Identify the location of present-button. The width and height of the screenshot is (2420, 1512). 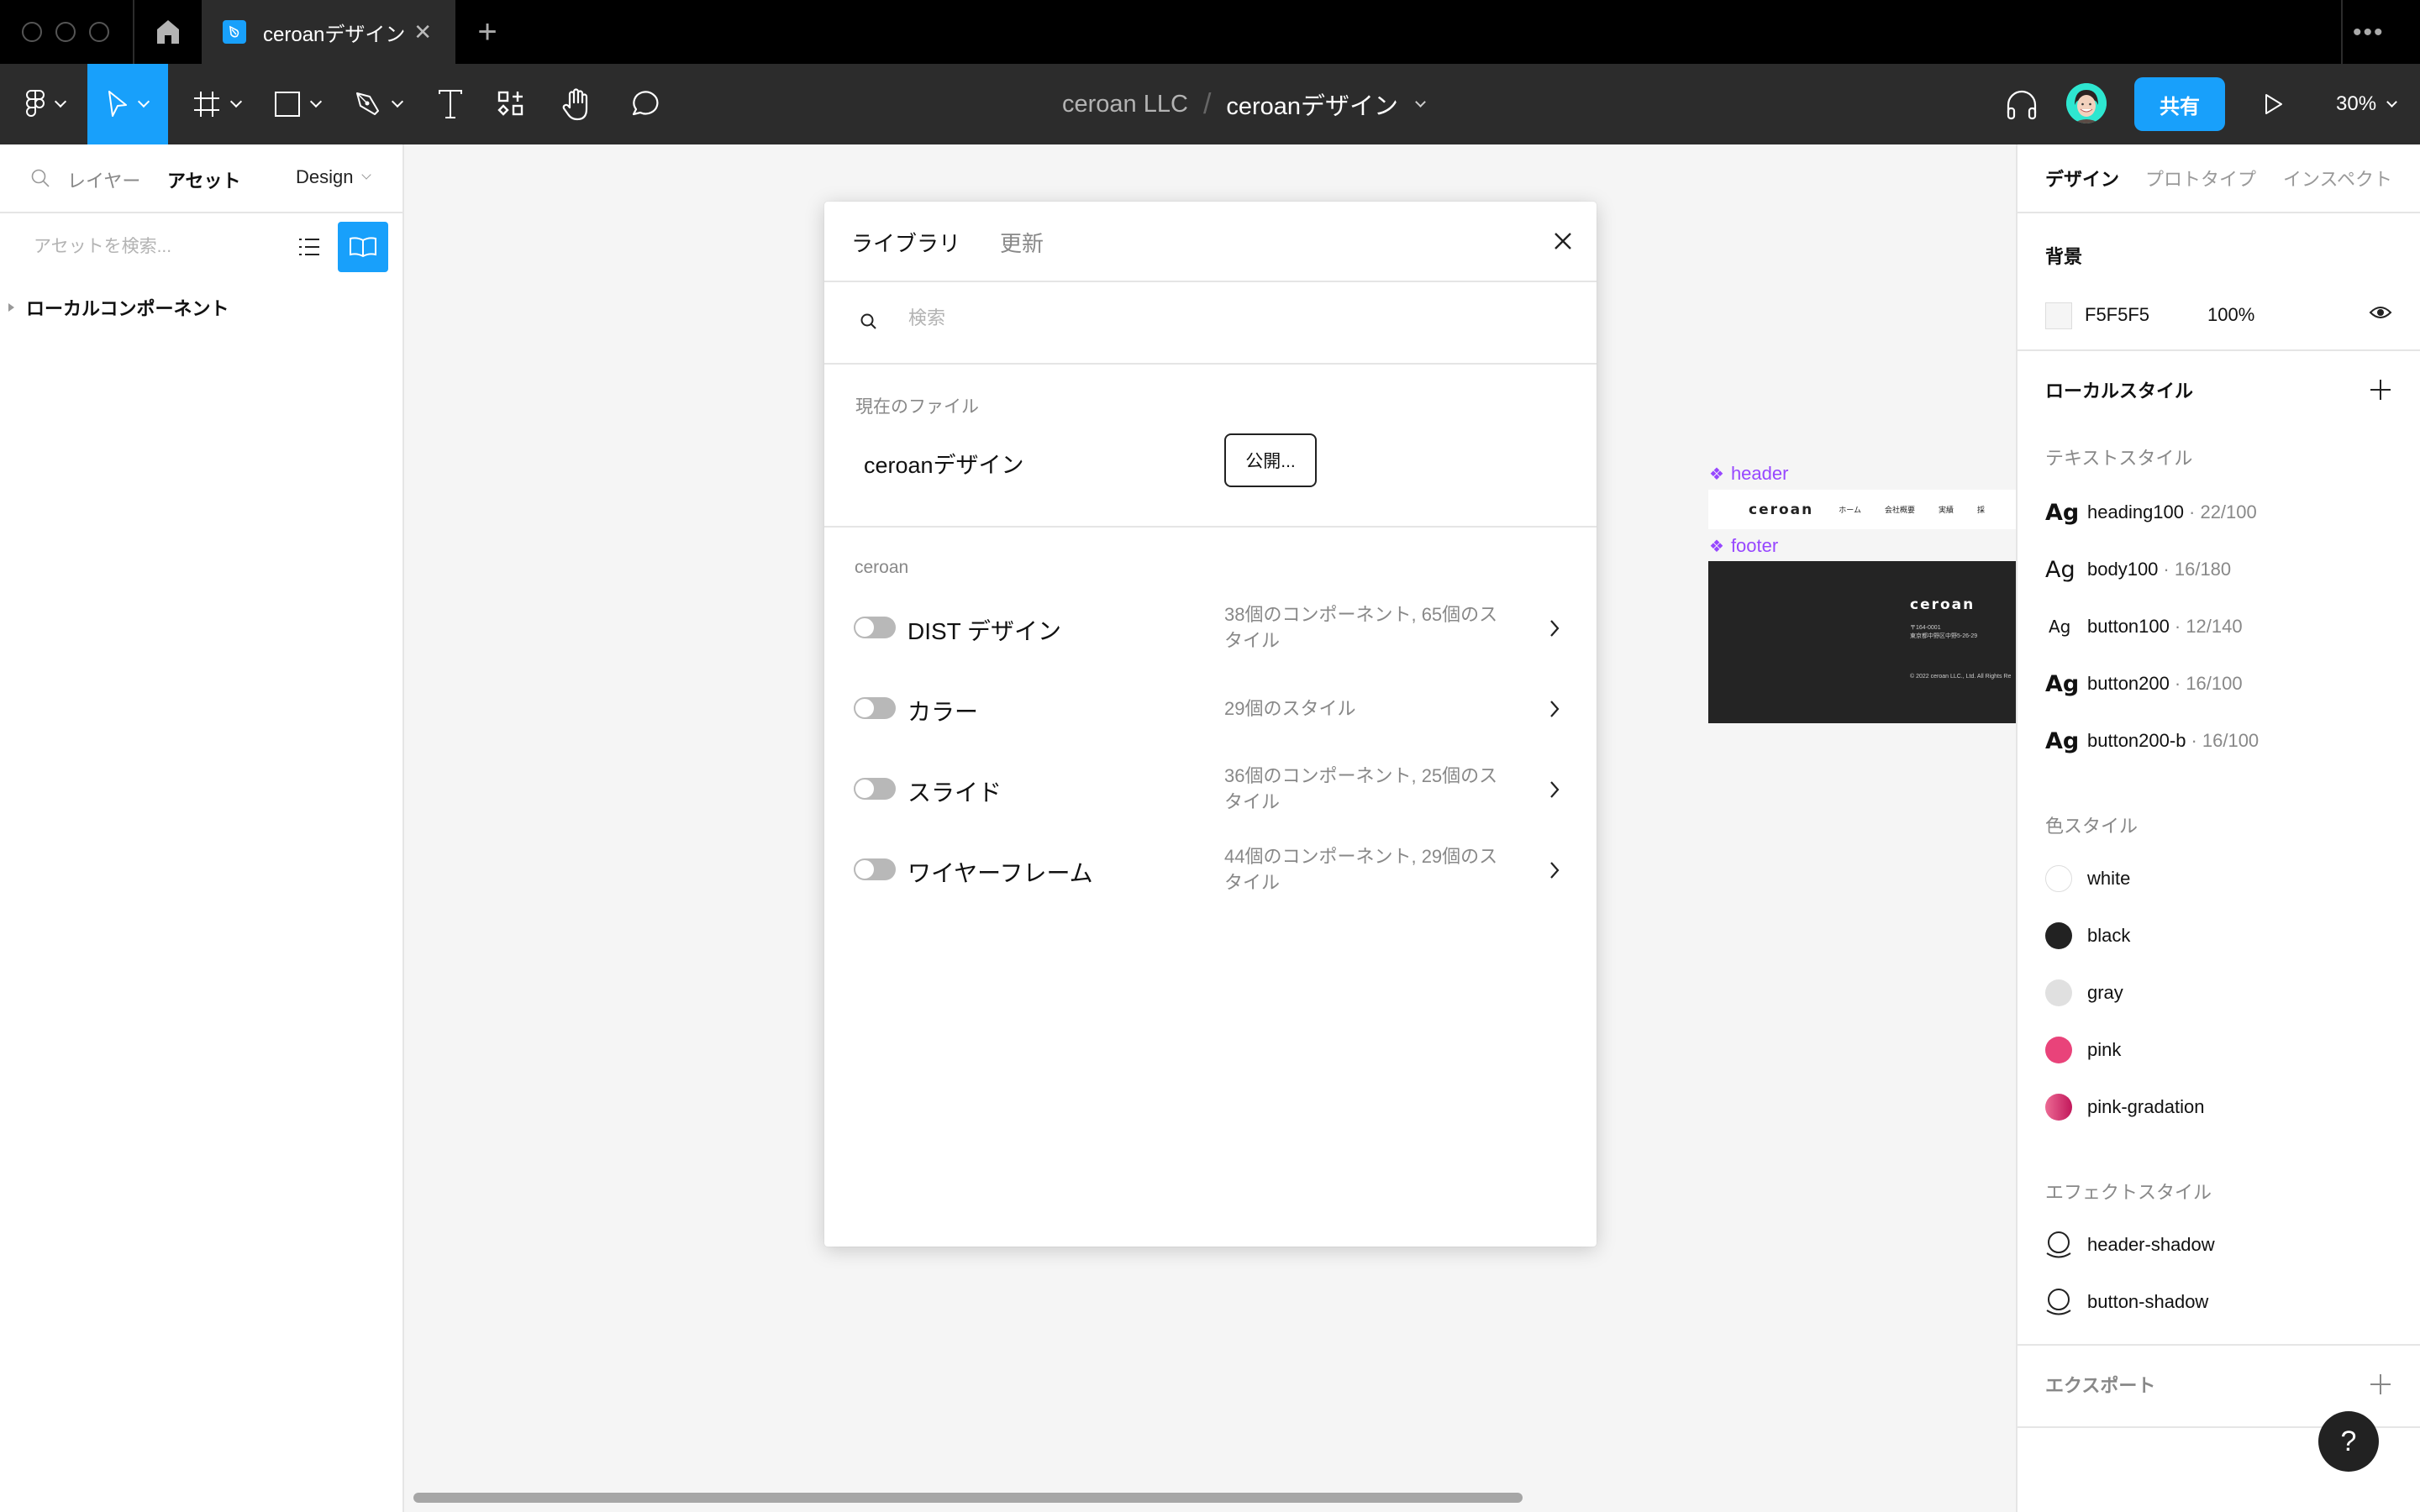
(2274, 104).